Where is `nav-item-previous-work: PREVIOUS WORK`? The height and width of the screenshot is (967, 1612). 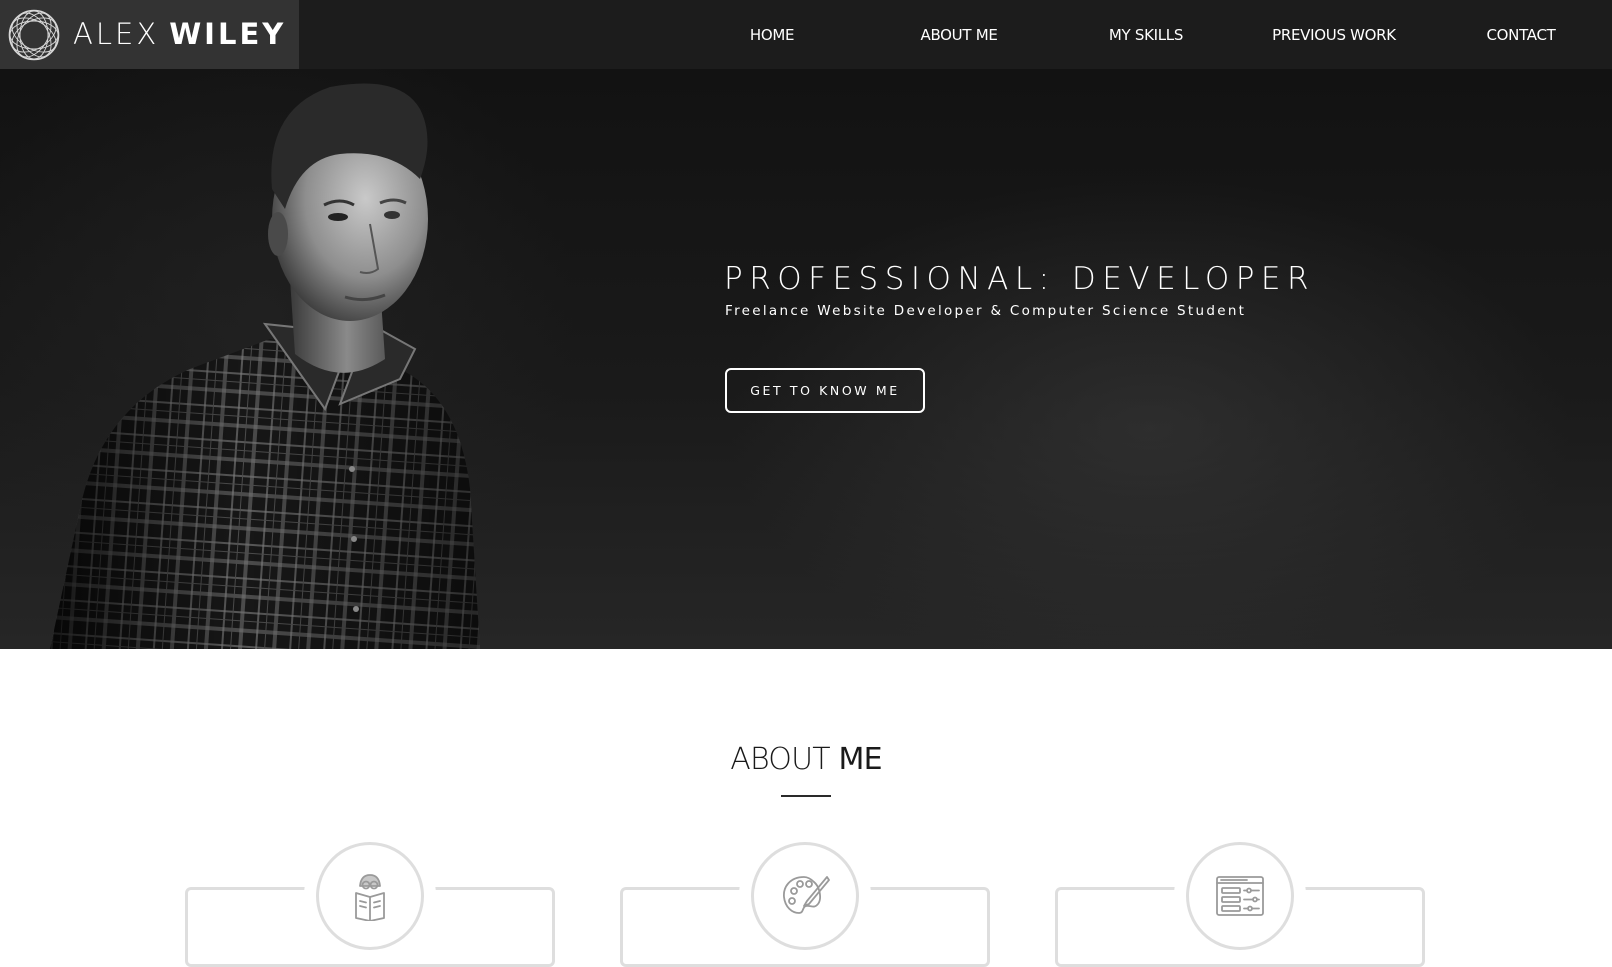
nav-item-previous-work: PREVIOUS WORK is located at coordinates (1334, 34).